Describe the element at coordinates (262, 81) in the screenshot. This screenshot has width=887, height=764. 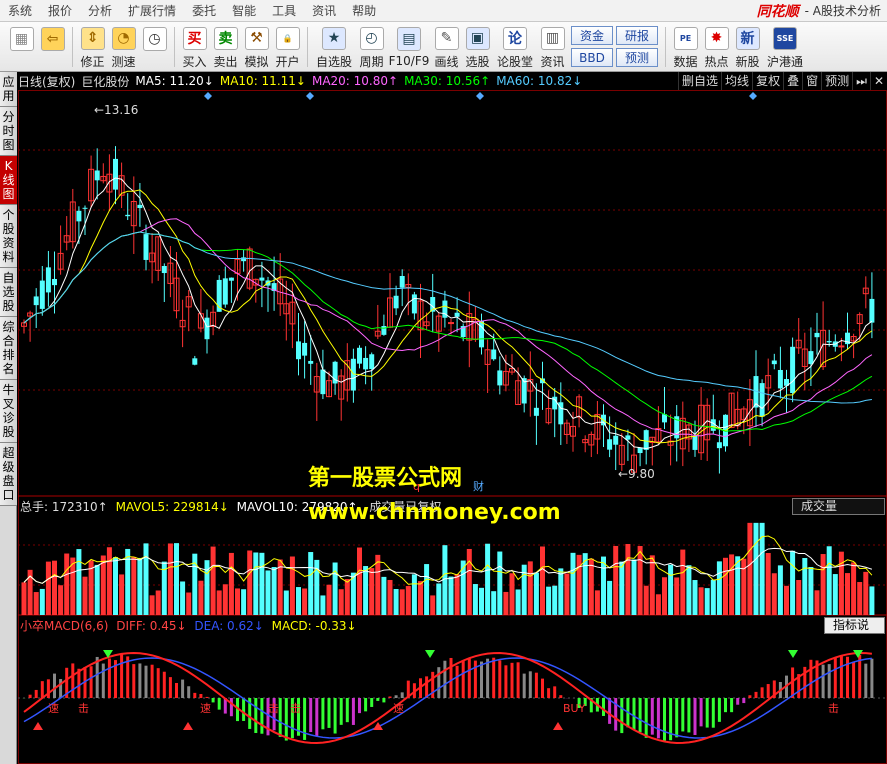
I see `ma-label-1: MA10: 11.11↓` at that location.